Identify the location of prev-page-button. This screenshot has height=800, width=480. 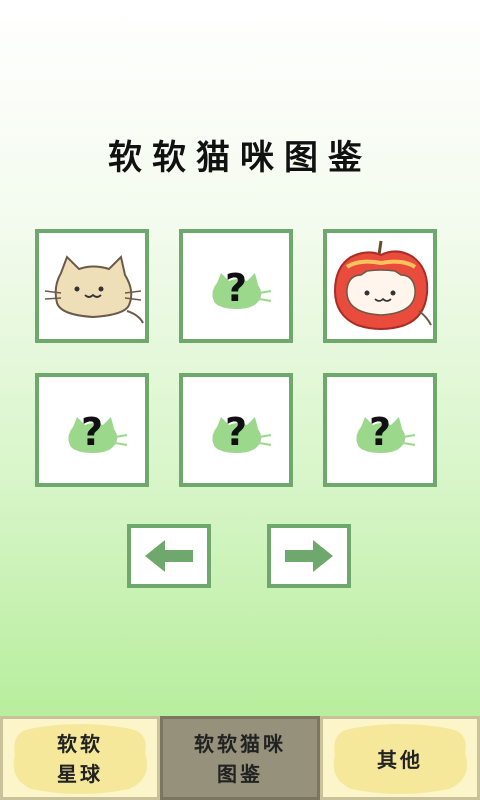
(169, 556).